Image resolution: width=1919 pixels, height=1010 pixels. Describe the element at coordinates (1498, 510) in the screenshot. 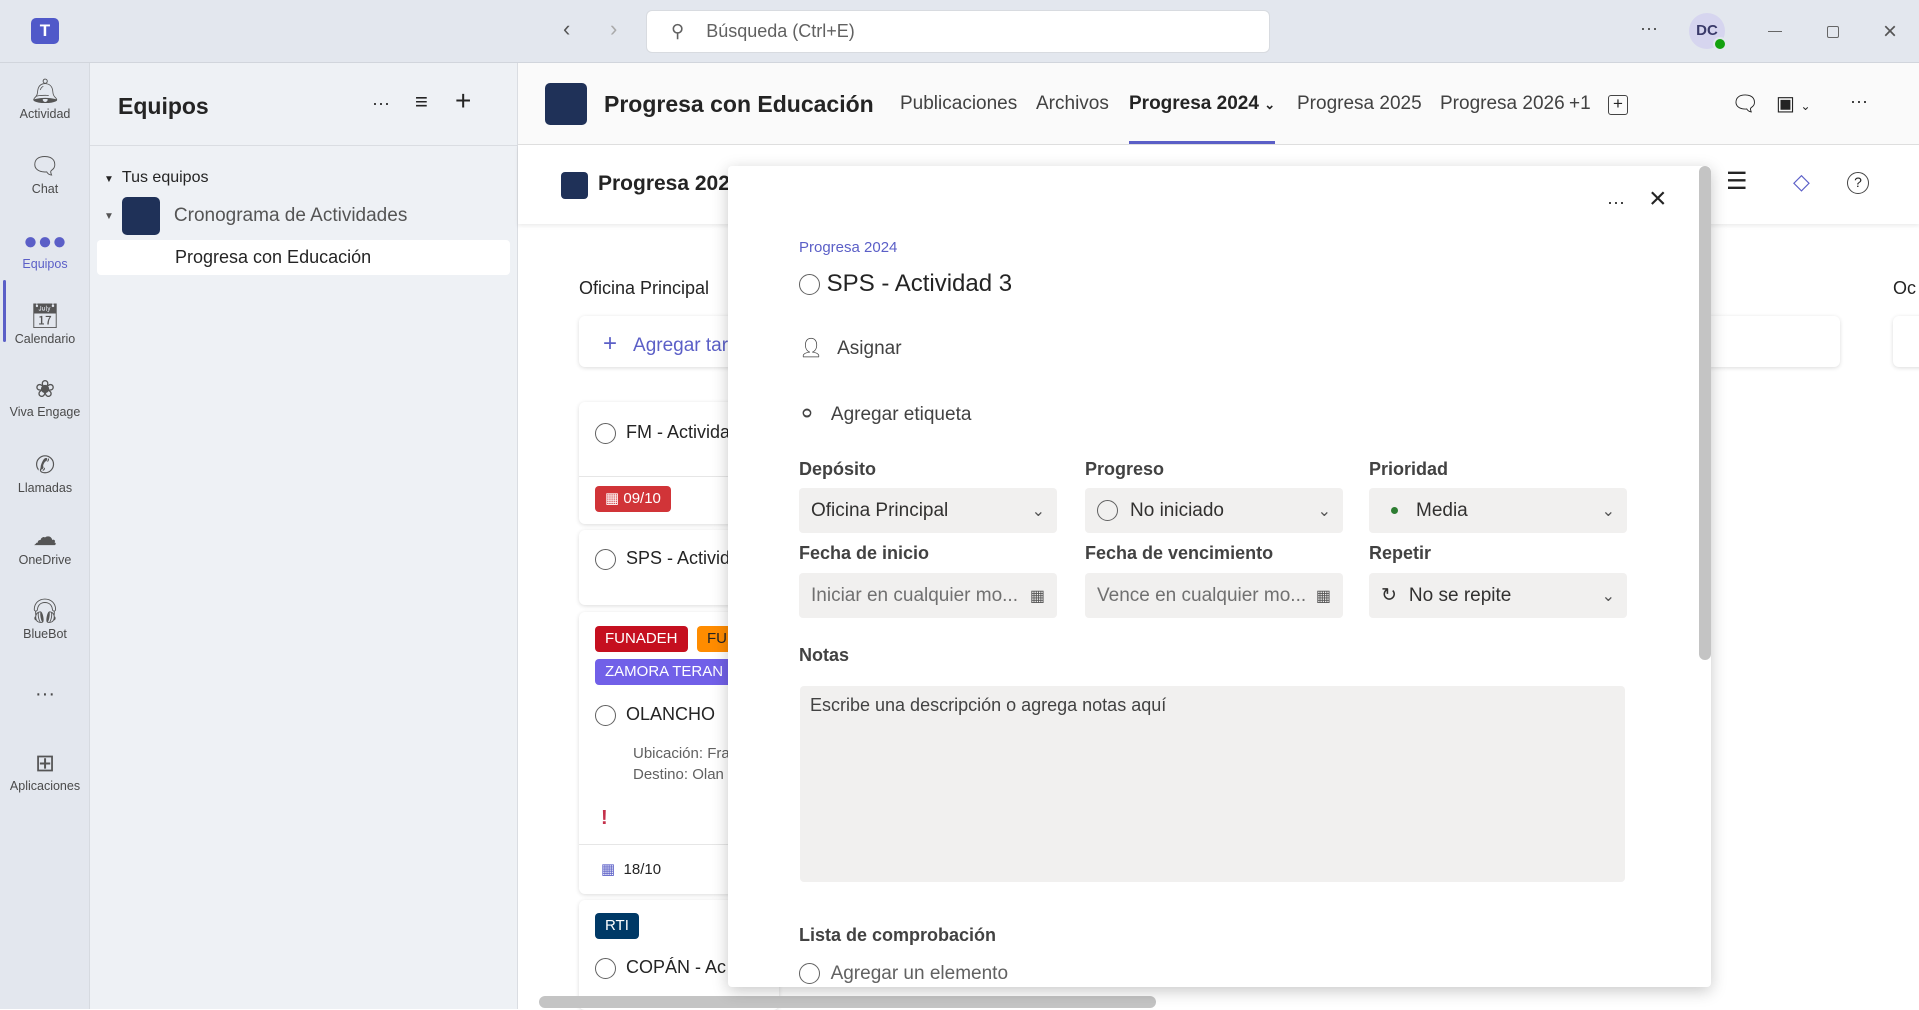

I see `priority-select: Media ⌄` at that location.